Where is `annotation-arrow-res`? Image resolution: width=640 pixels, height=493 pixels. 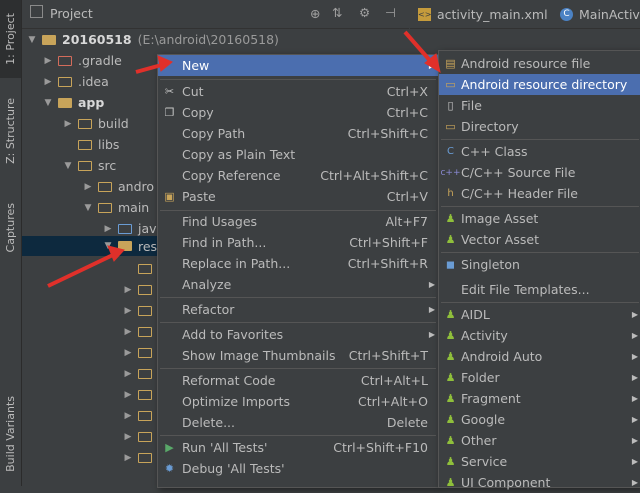 annotation-arrow-res is located at coordinates (81, 270).